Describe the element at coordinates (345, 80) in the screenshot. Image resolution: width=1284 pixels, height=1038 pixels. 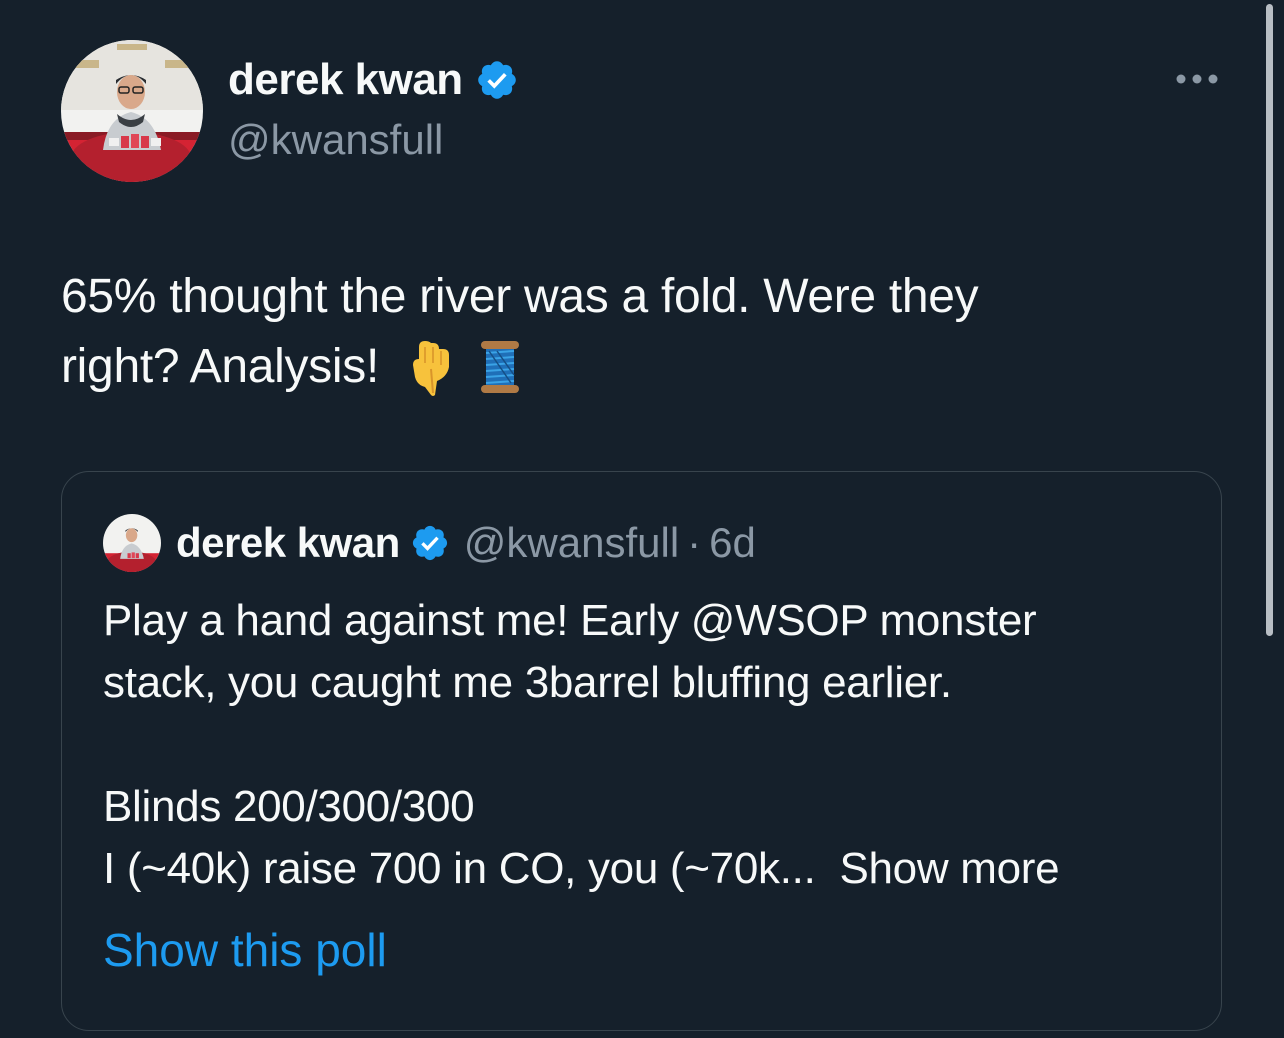
I see `author-name-text: derek kwan` at that location.